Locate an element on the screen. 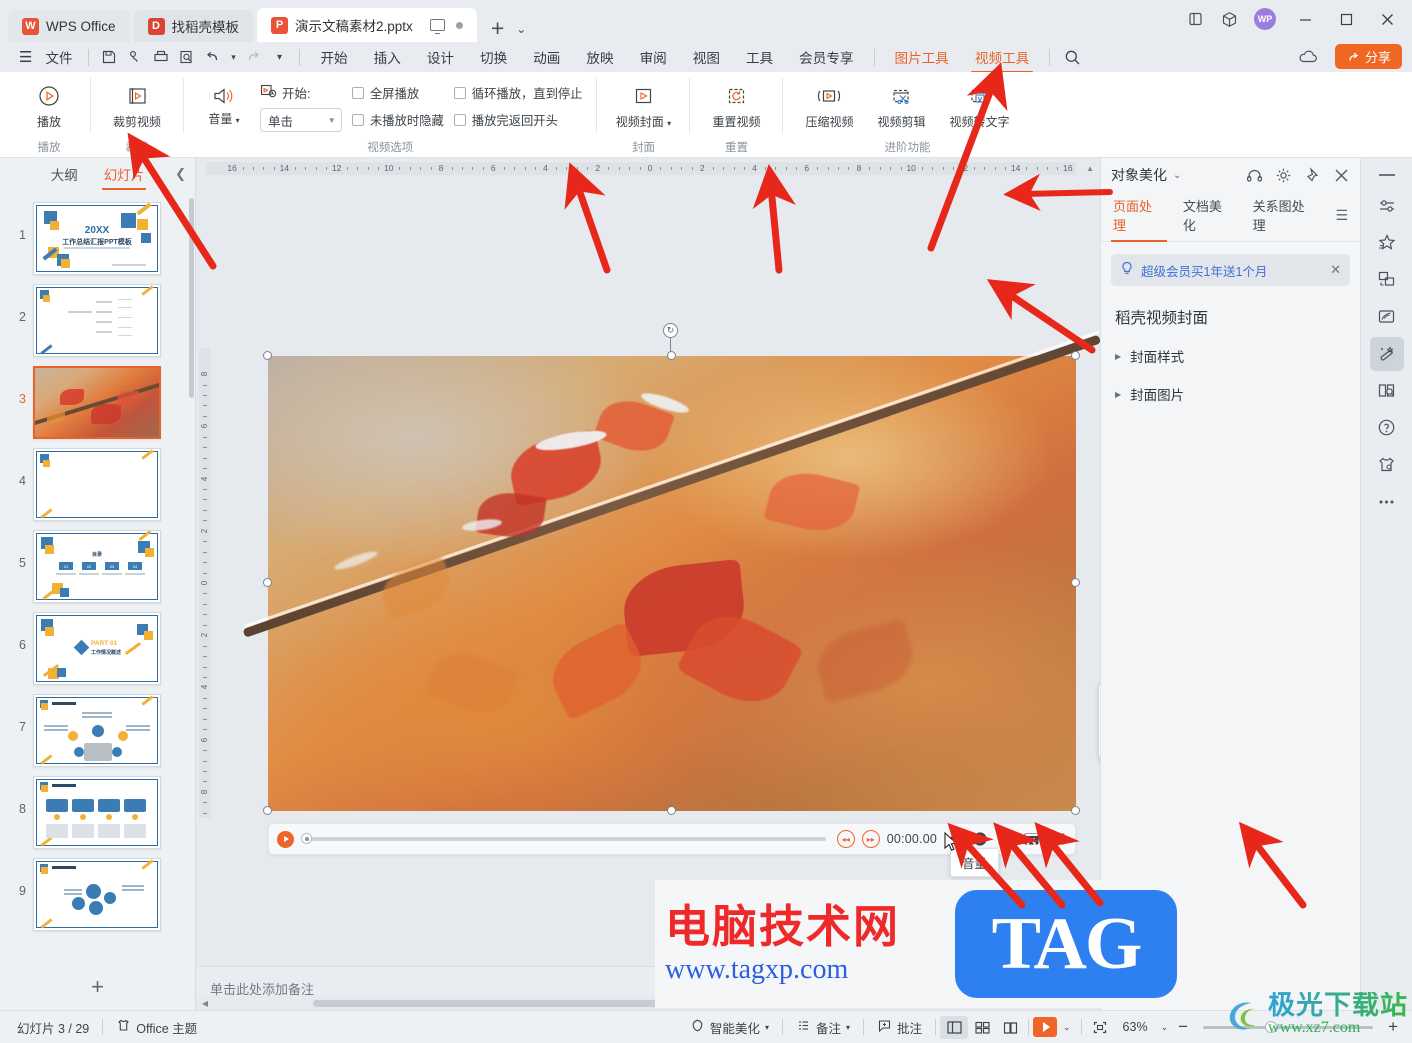 The image size is (1412, 1043). ribbon-tab-animation: 动画 is located at coordinates (546, 57).